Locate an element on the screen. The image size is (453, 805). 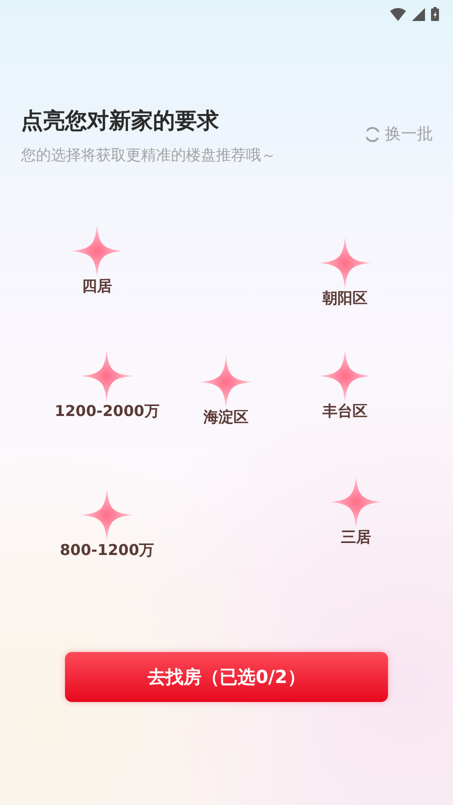
option-sparkle: 丰台区 is located at coordinates (345, 385).